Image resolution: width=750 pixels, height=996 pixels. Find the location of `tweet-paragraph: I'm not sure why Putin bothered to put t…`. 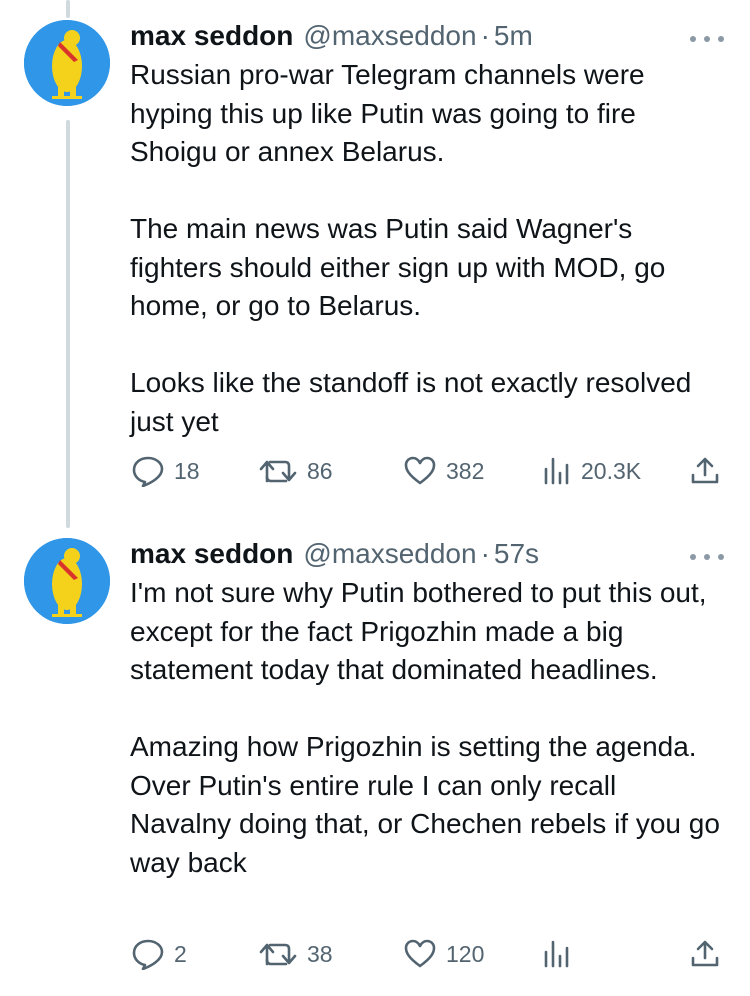

tweet-paragraph: I'm not sure why Putin bothered to put t… is located at coordinates (418, 631).